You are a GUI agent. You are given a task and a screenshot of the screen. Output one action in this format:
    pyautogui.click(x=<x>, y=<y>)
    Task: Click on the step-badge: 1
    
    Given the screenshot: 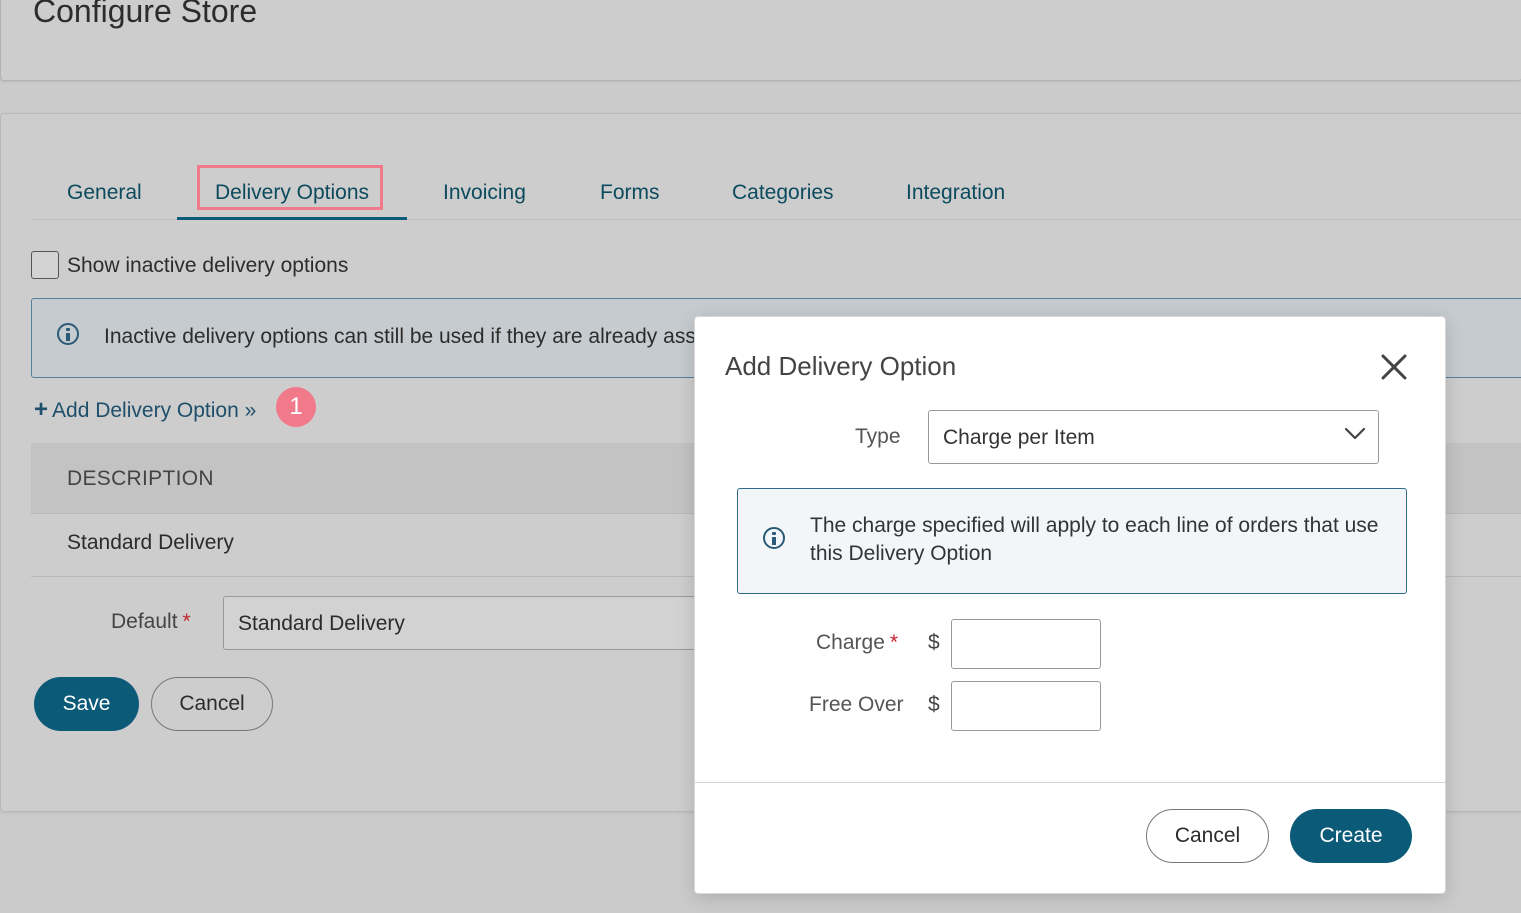 What is the action you would take?
    pyautogui.click(x=296, y=407)
    